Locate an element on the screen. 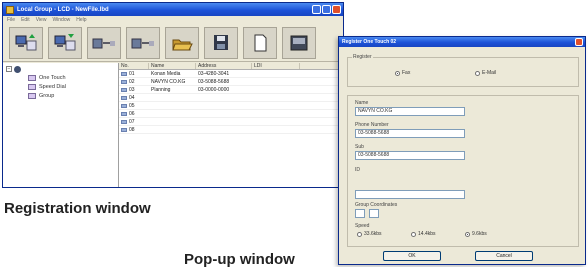 The width and height of the screenshot is (588, 267). device-settings-icon is located at coordinates (299, 42).